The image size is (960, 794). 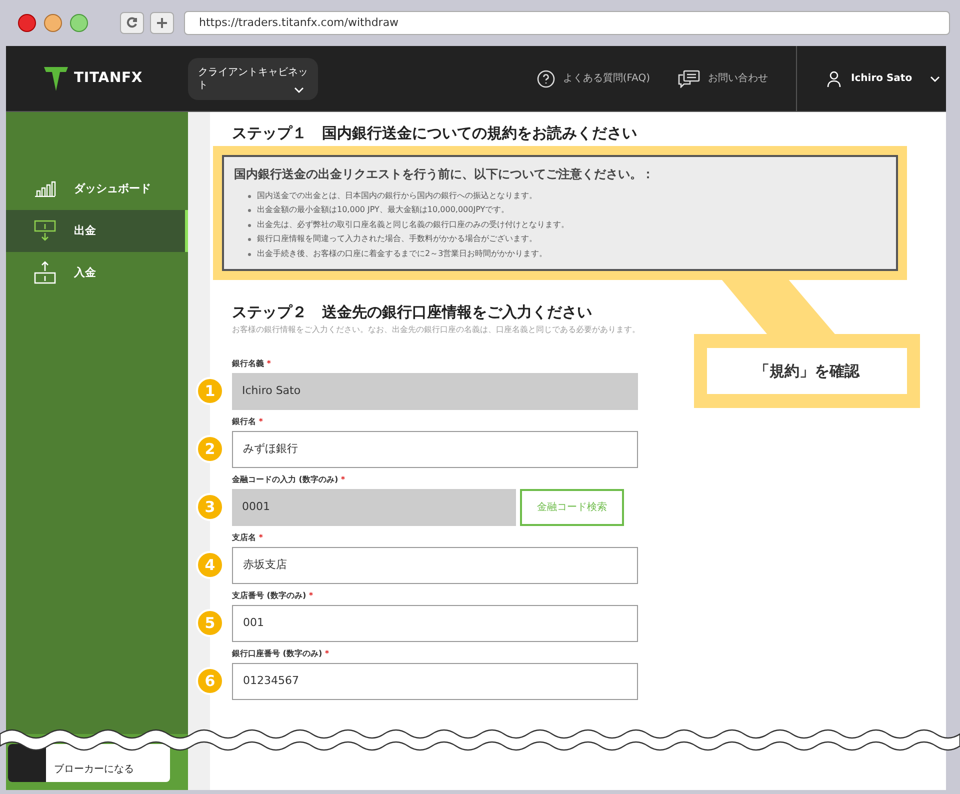 What do you see at coordinates (89, 763) in the screenshot?
I see `promo-card: ブローカーになる` at bounding box center [89, 763].